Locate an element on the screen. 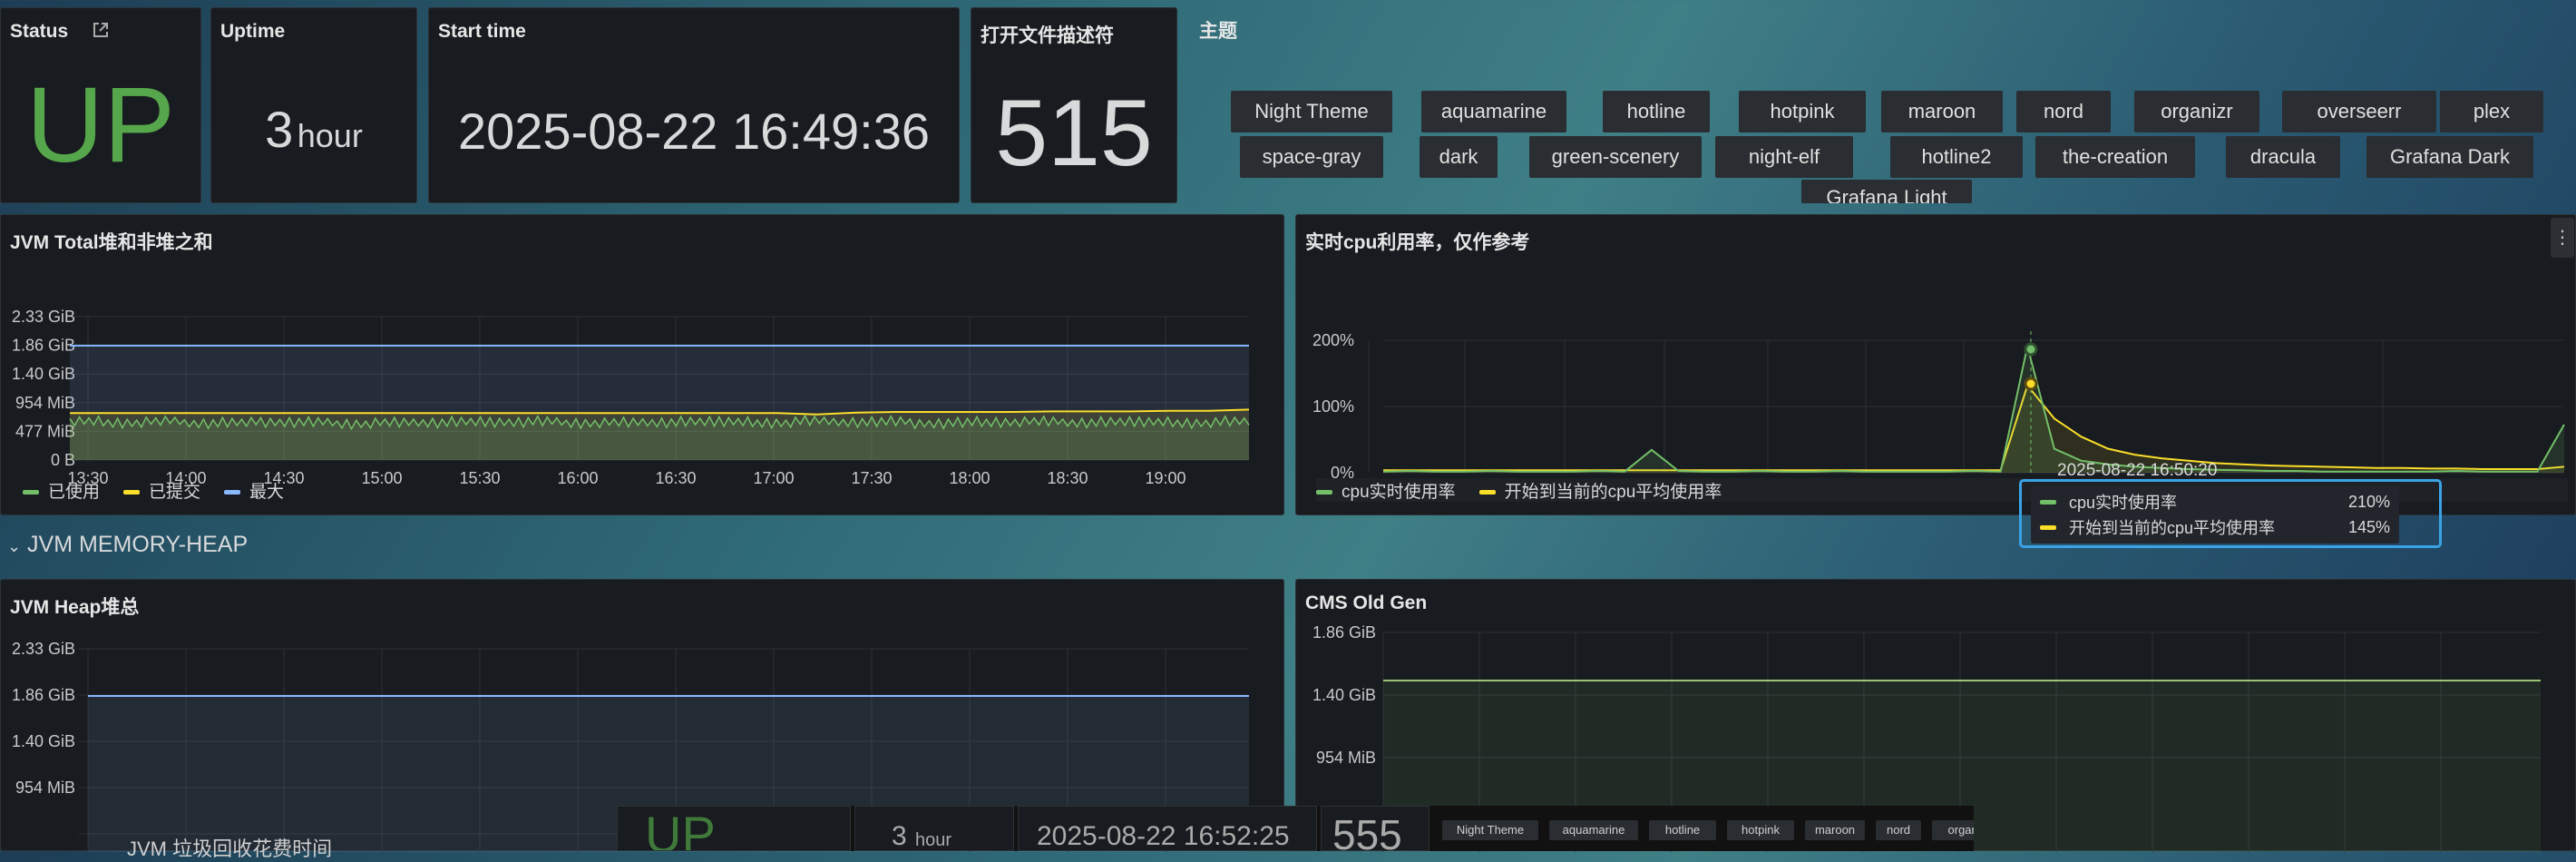  open-files-panel: 打开文件描述符 515 is located at coordinates (1074, 105).